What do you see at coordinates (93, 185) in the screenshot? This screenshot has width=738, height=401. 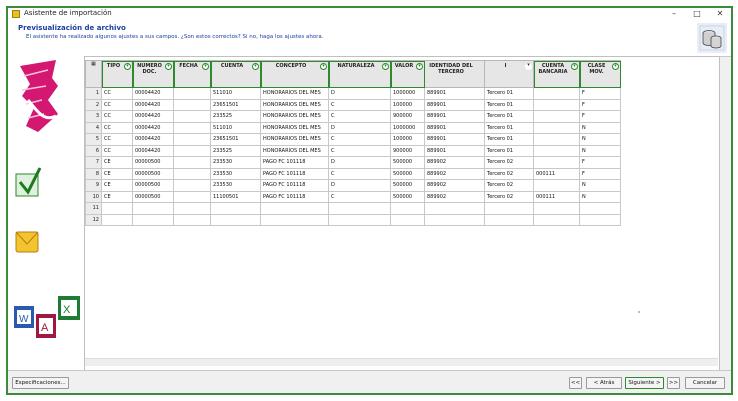 I see `row-number: 9` at bounding box center [93, 185].